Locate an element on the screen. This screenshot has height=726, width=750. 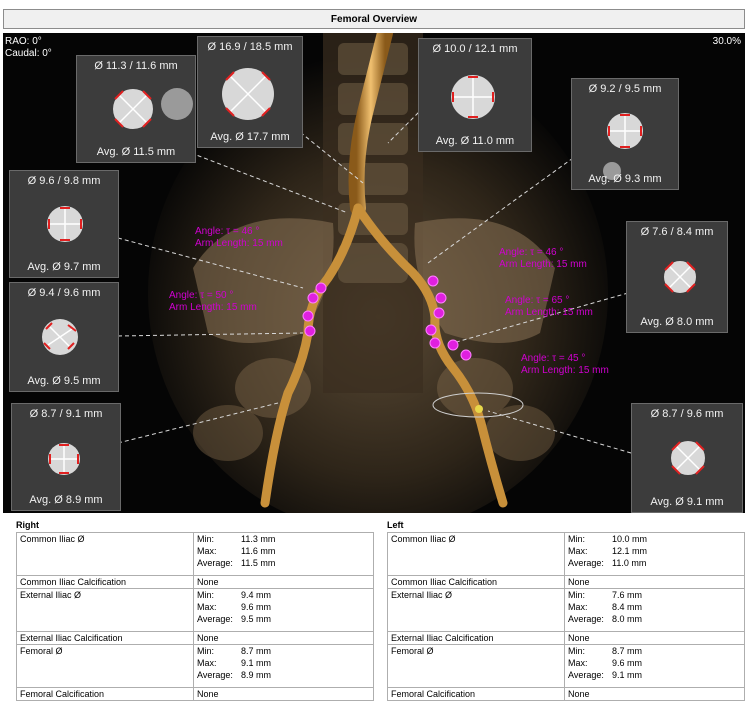
diameter-label: Ø 8.7 / 9.1 mm is located at coordinates (66, 414).